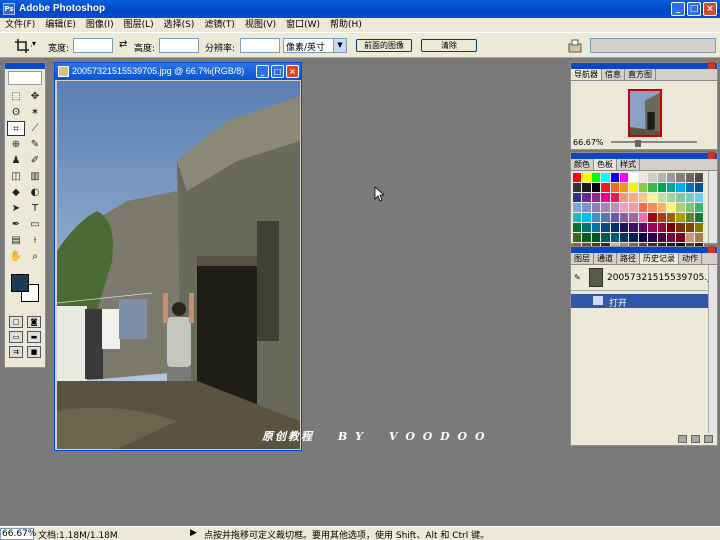 The width and height of the screenshot is (720, 540). I want to click on crop-tool-icon, so click(23, 46).